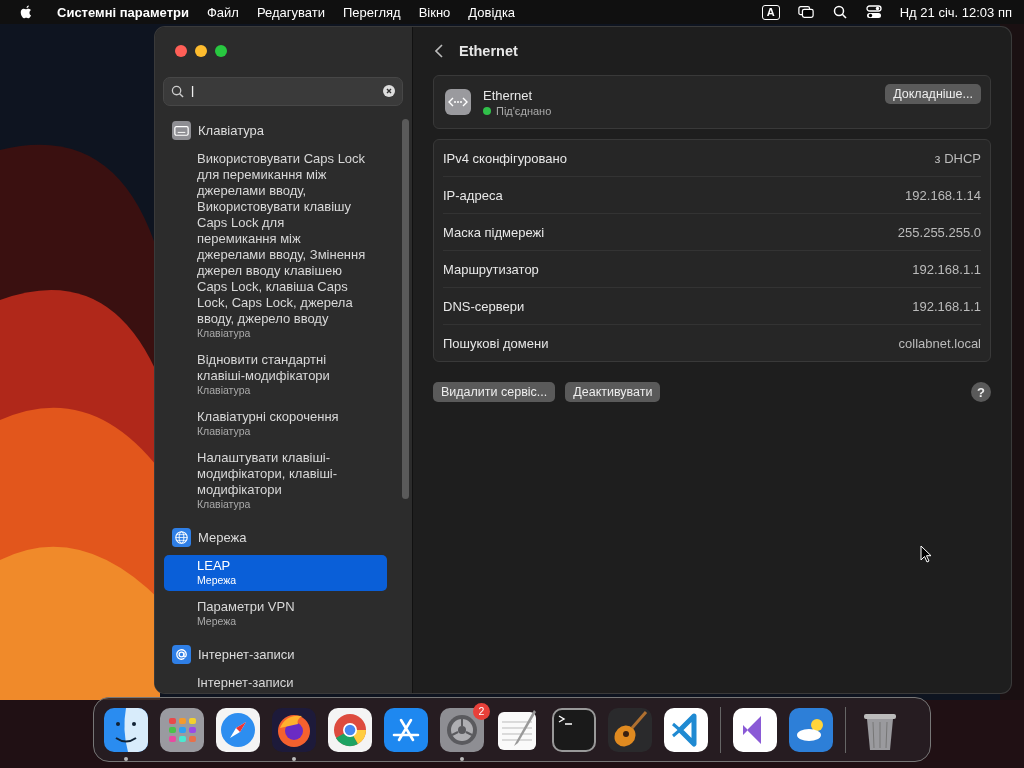 Image resolution: width=1024 pixels, height=768 pixels. What do you see at coordinates (221, 51) in the screenshot?
I see `zoom-button` at bounding box center [221, 51].